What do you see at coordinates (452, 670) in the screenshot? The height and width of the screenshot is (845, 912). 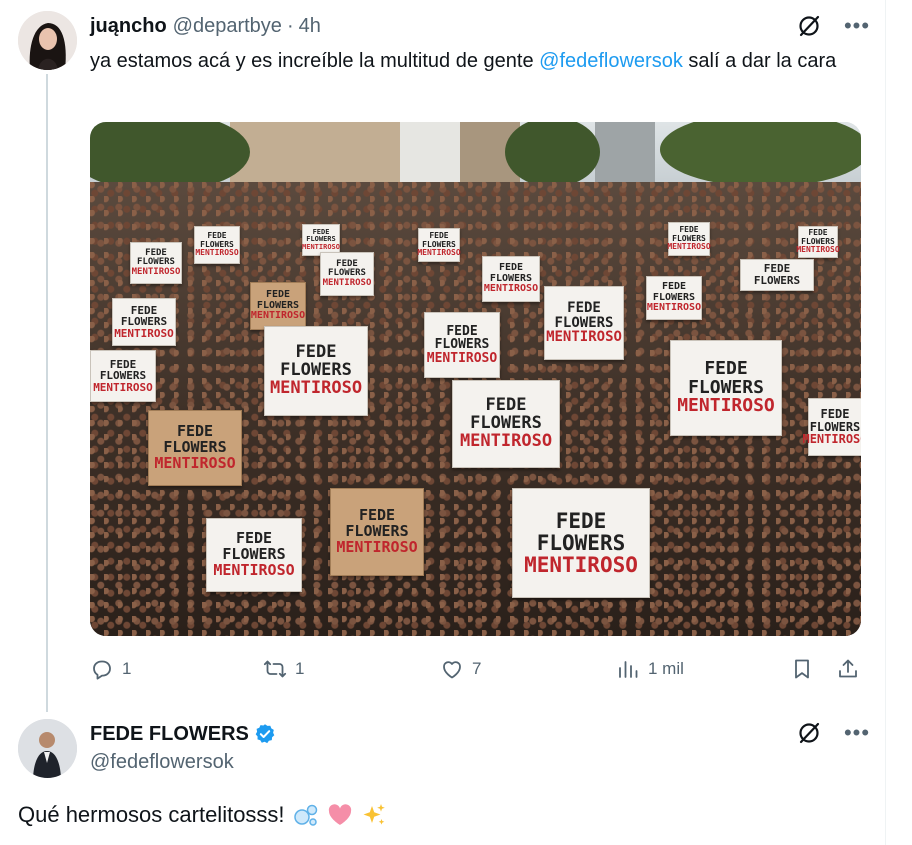 I see `like-icon` at bounding box center [452, 670].